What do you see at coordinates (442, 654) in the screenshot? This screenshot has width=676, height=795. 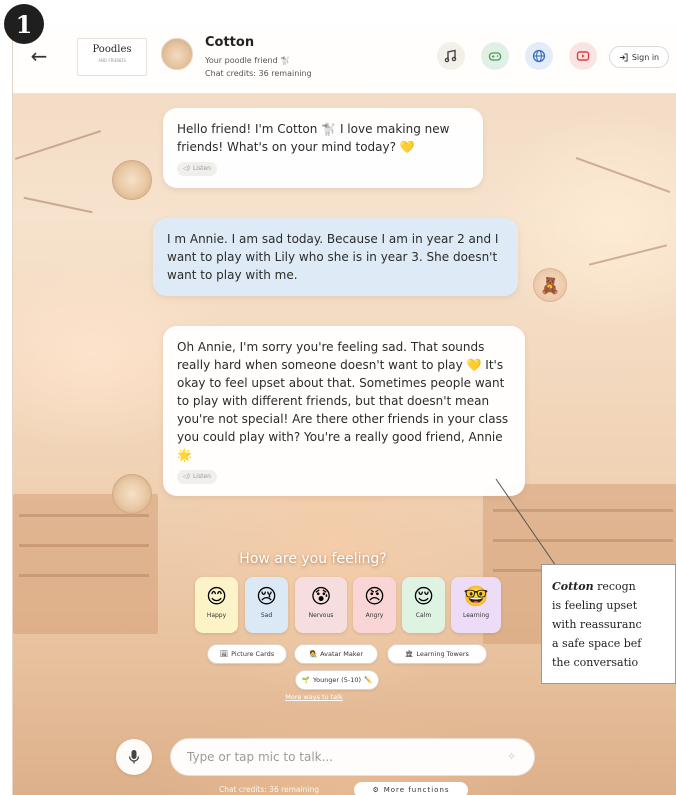 I see `learning-towers-label: Learning Towers` at bounding box center [442, 654].